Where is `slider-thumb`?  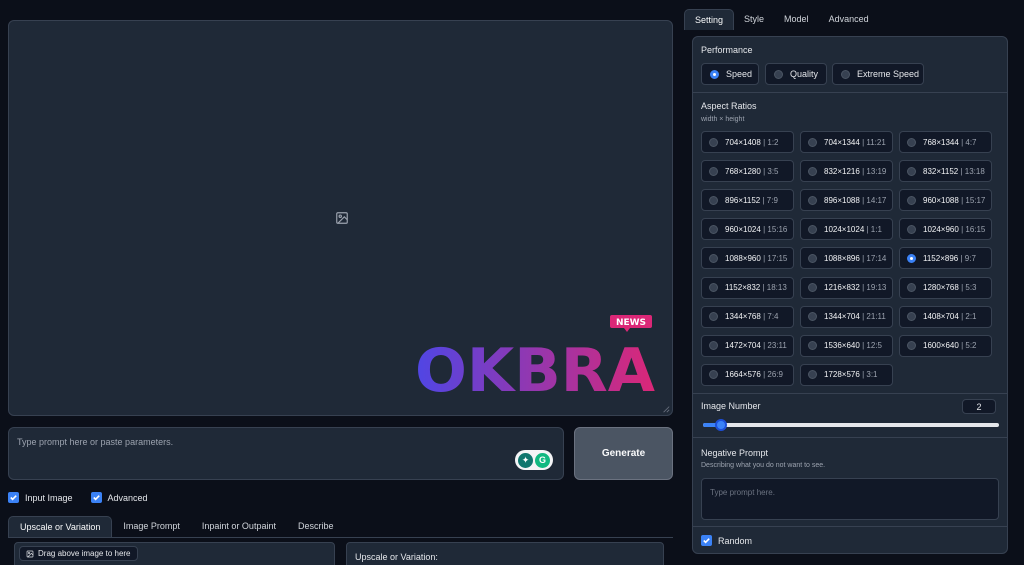 slider-thumb is located at coordinates (720, 425).